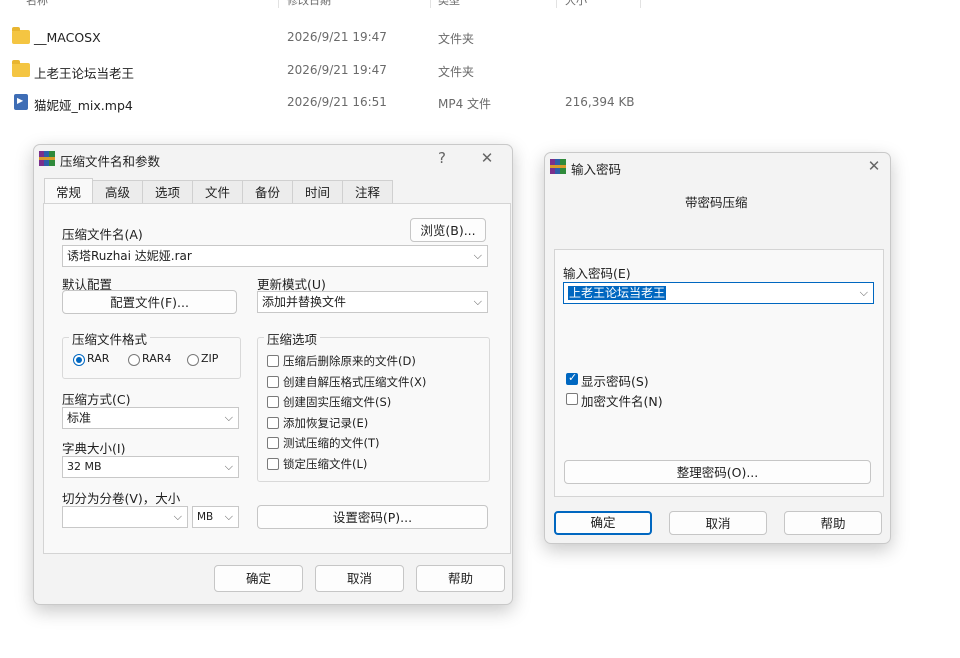 This screenshot has width=960, height=658. What do you see at coordinates (273, 464) in the screenshot?
I see `checkbox-lock` at bounding box center [273, 464].